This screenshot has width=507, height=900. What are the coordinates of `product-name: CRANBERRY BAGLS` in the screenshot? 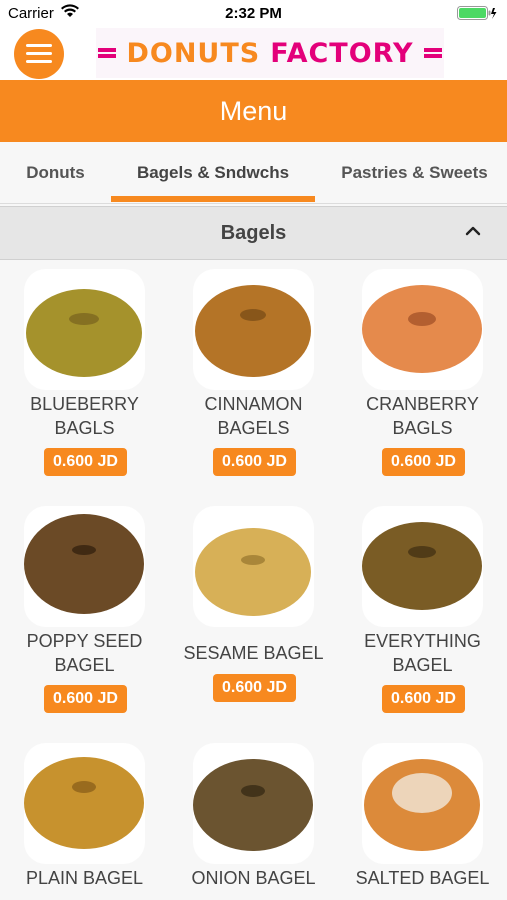 It's located at (422, 416).